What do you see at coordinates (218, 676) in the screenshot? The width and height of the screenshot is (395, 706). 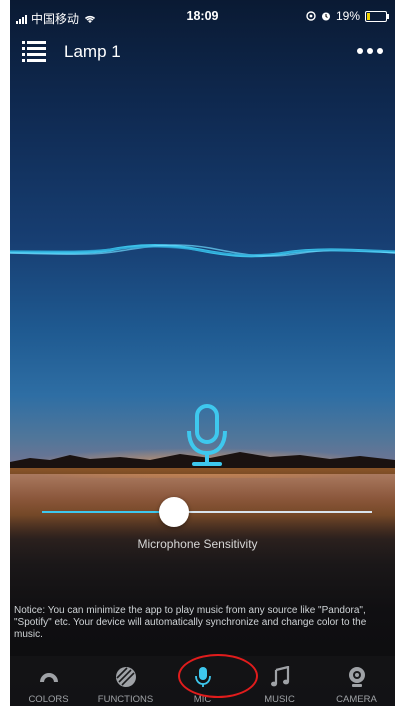 I see `highlight-annotation-ring` at bounding box center [218, 676].